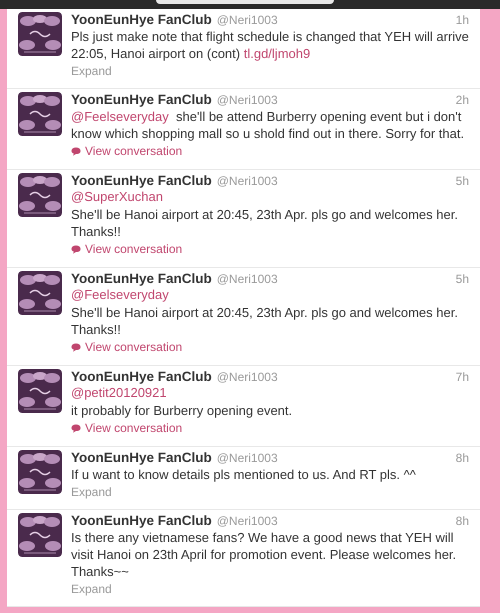 The image size is (500, 613). I want to click on mention-link: @petit20120921, so click(119, 392).